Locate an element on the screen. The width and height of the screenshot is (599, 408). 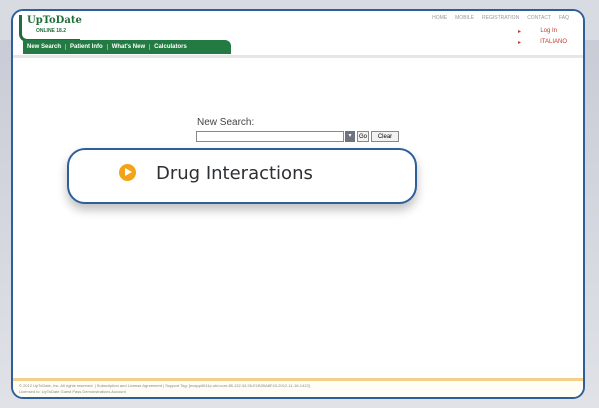
clear-button: Clear is located at coordinates (385, 136).